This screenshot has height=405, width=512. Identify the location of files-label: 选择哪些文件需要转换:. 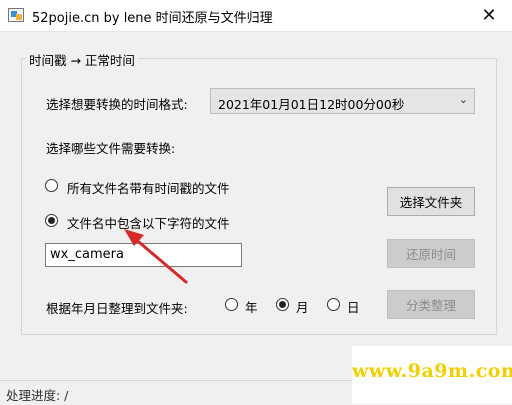
(111, 148).